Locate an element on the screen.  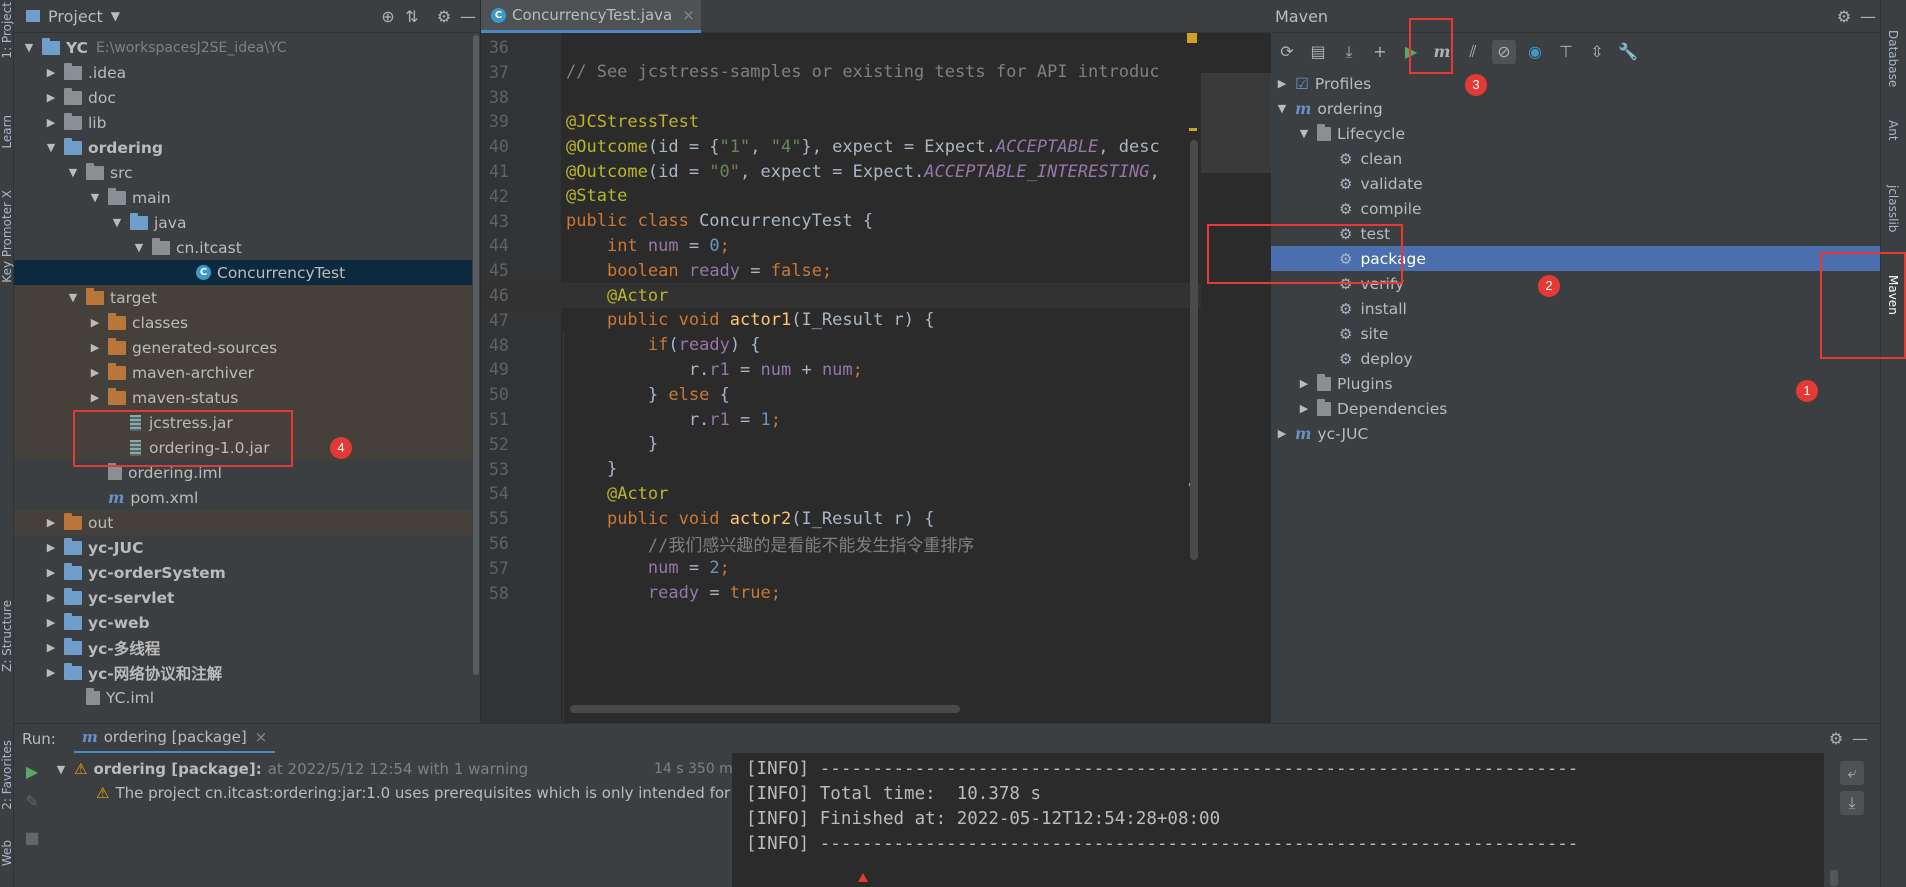
project-tree-item: ▼ java is located at coordinates (243, 222).